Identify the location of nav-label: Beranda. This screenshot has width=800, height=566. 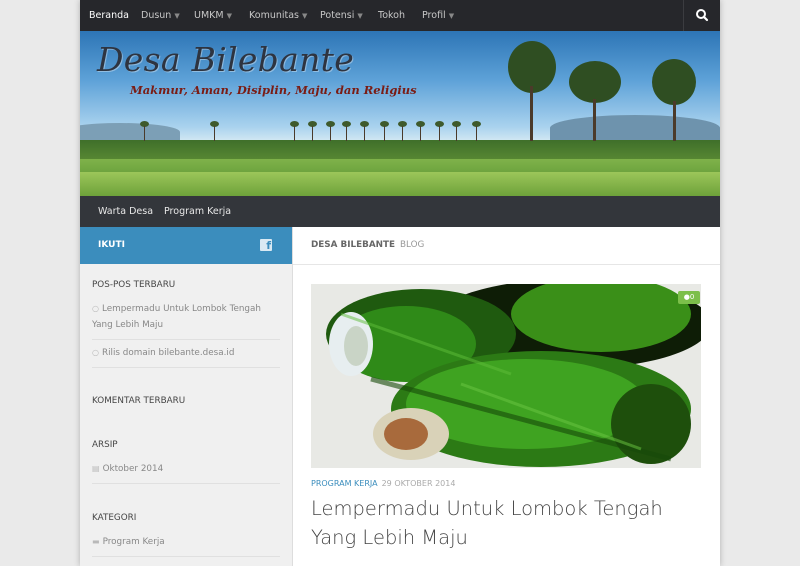
(109, 15).